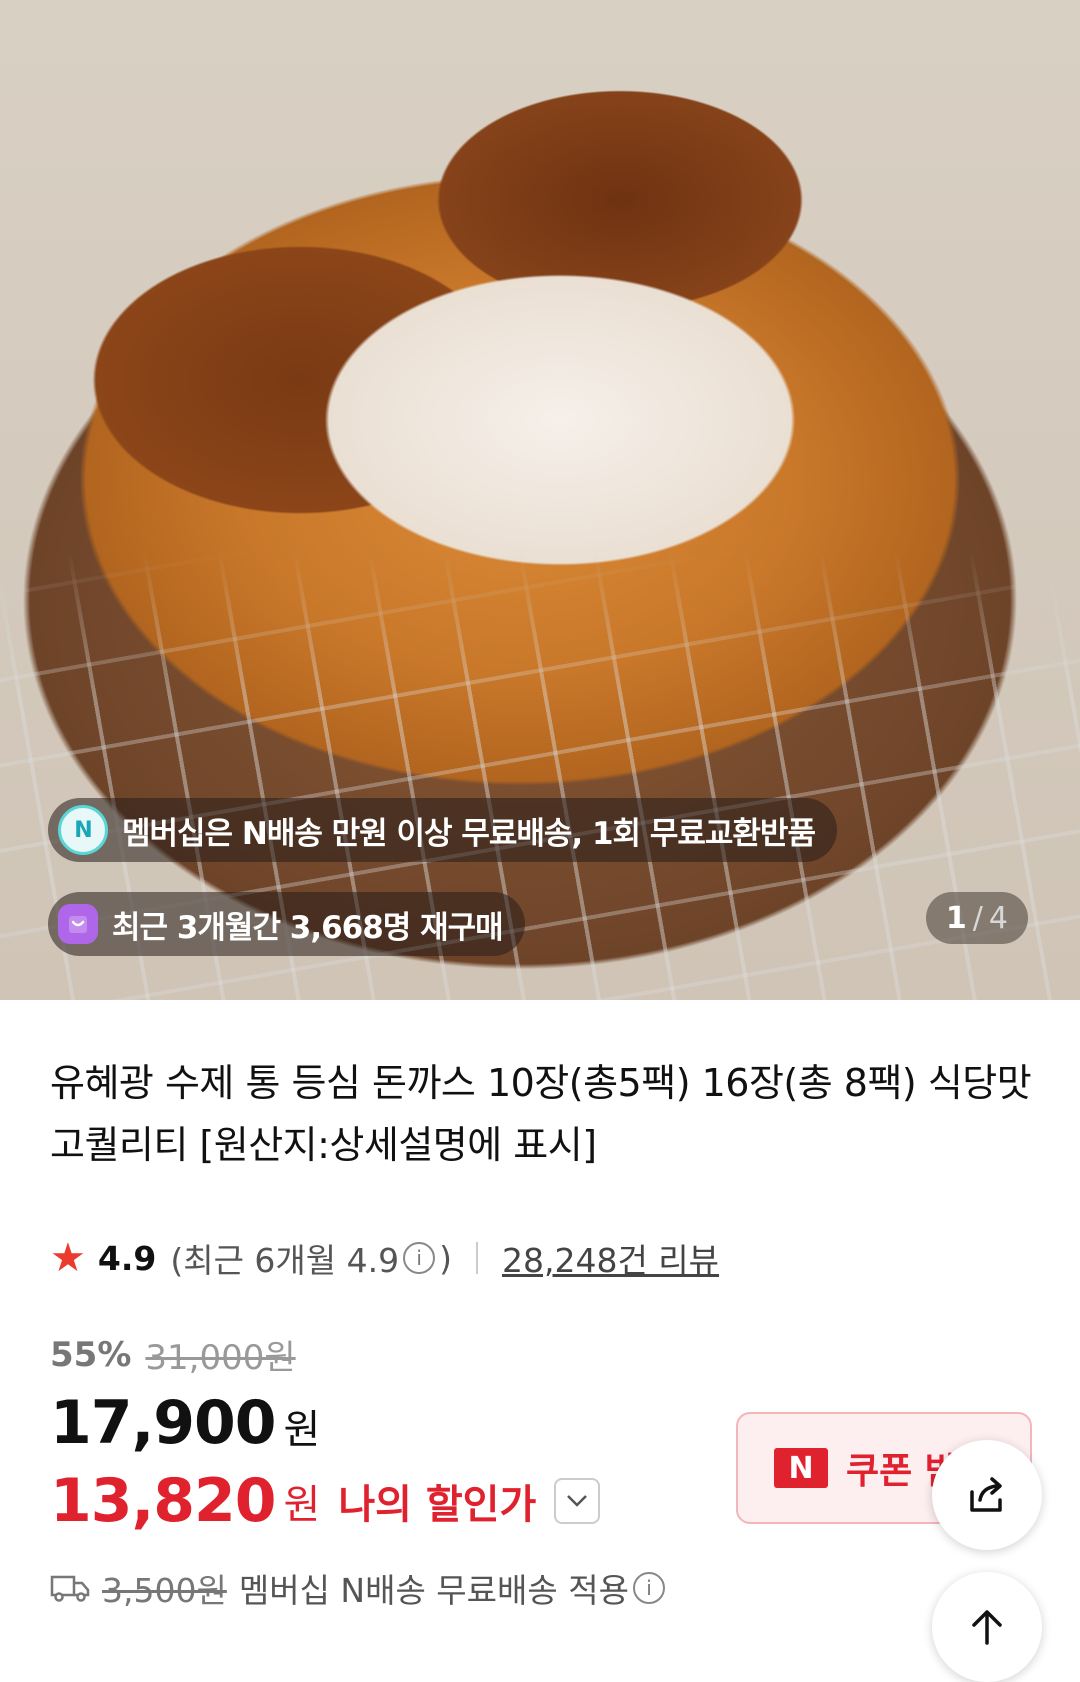  Describe the element at coordinates (91, 1354) in the screenshot. I see `discount-rate: 55%` at that location.